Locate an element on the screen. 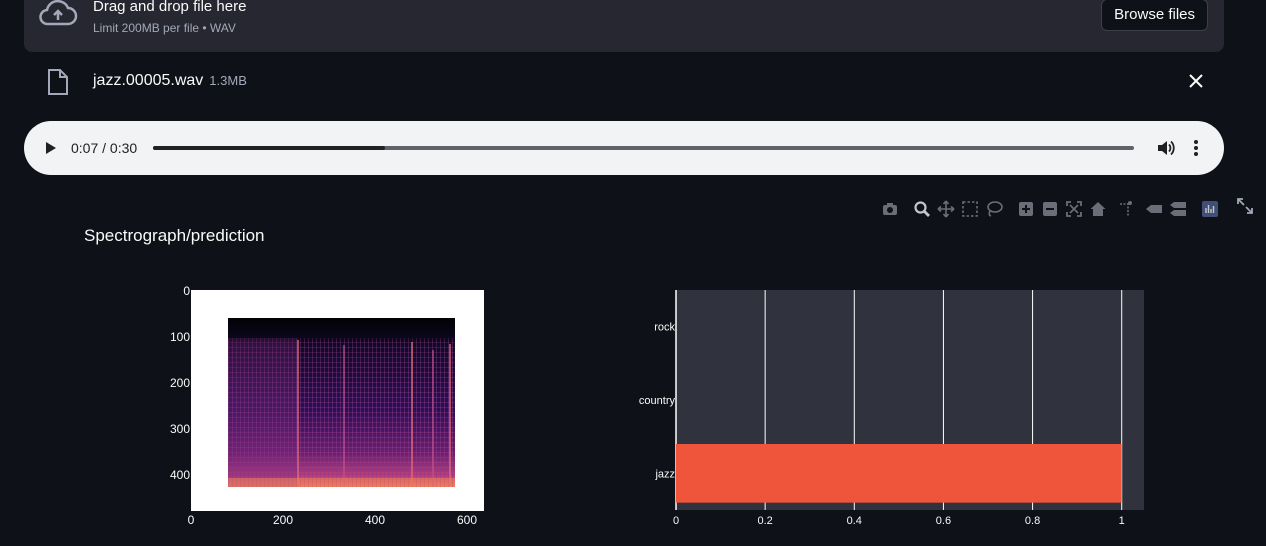 The height and width of the screenshot is (546, 1266). spectrogram-image is located at coordinates (341, 402).